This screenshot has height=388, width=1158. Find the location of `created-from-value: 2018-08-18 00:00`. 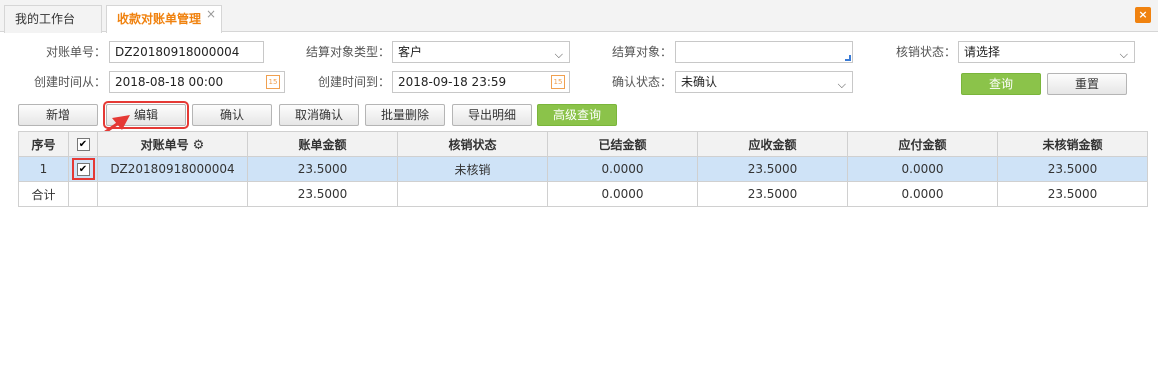

created-from-value: 2018-08-18 00:00 is located at coordinates (169, 82).